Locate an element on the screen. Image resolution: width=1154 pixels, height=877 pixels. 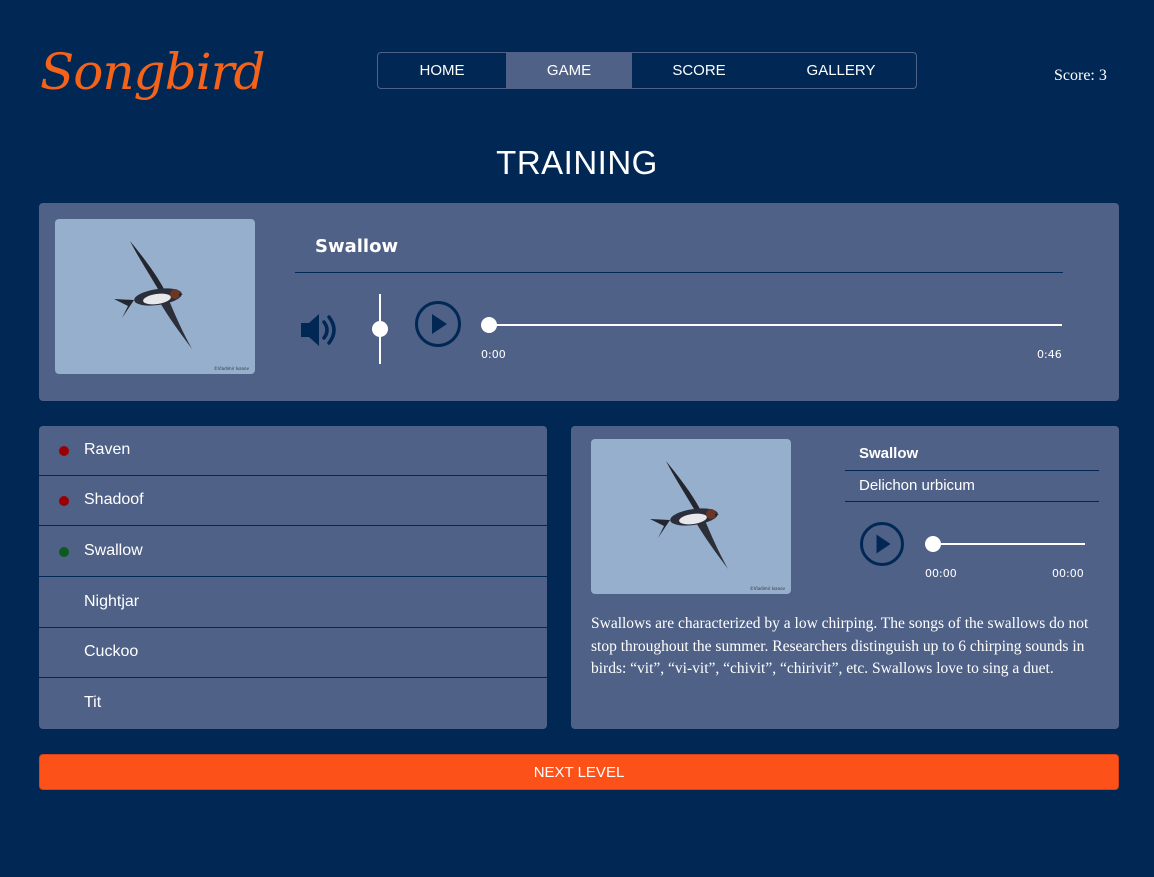
score-display: Score: 3 is located at coordinates (1080, 75).